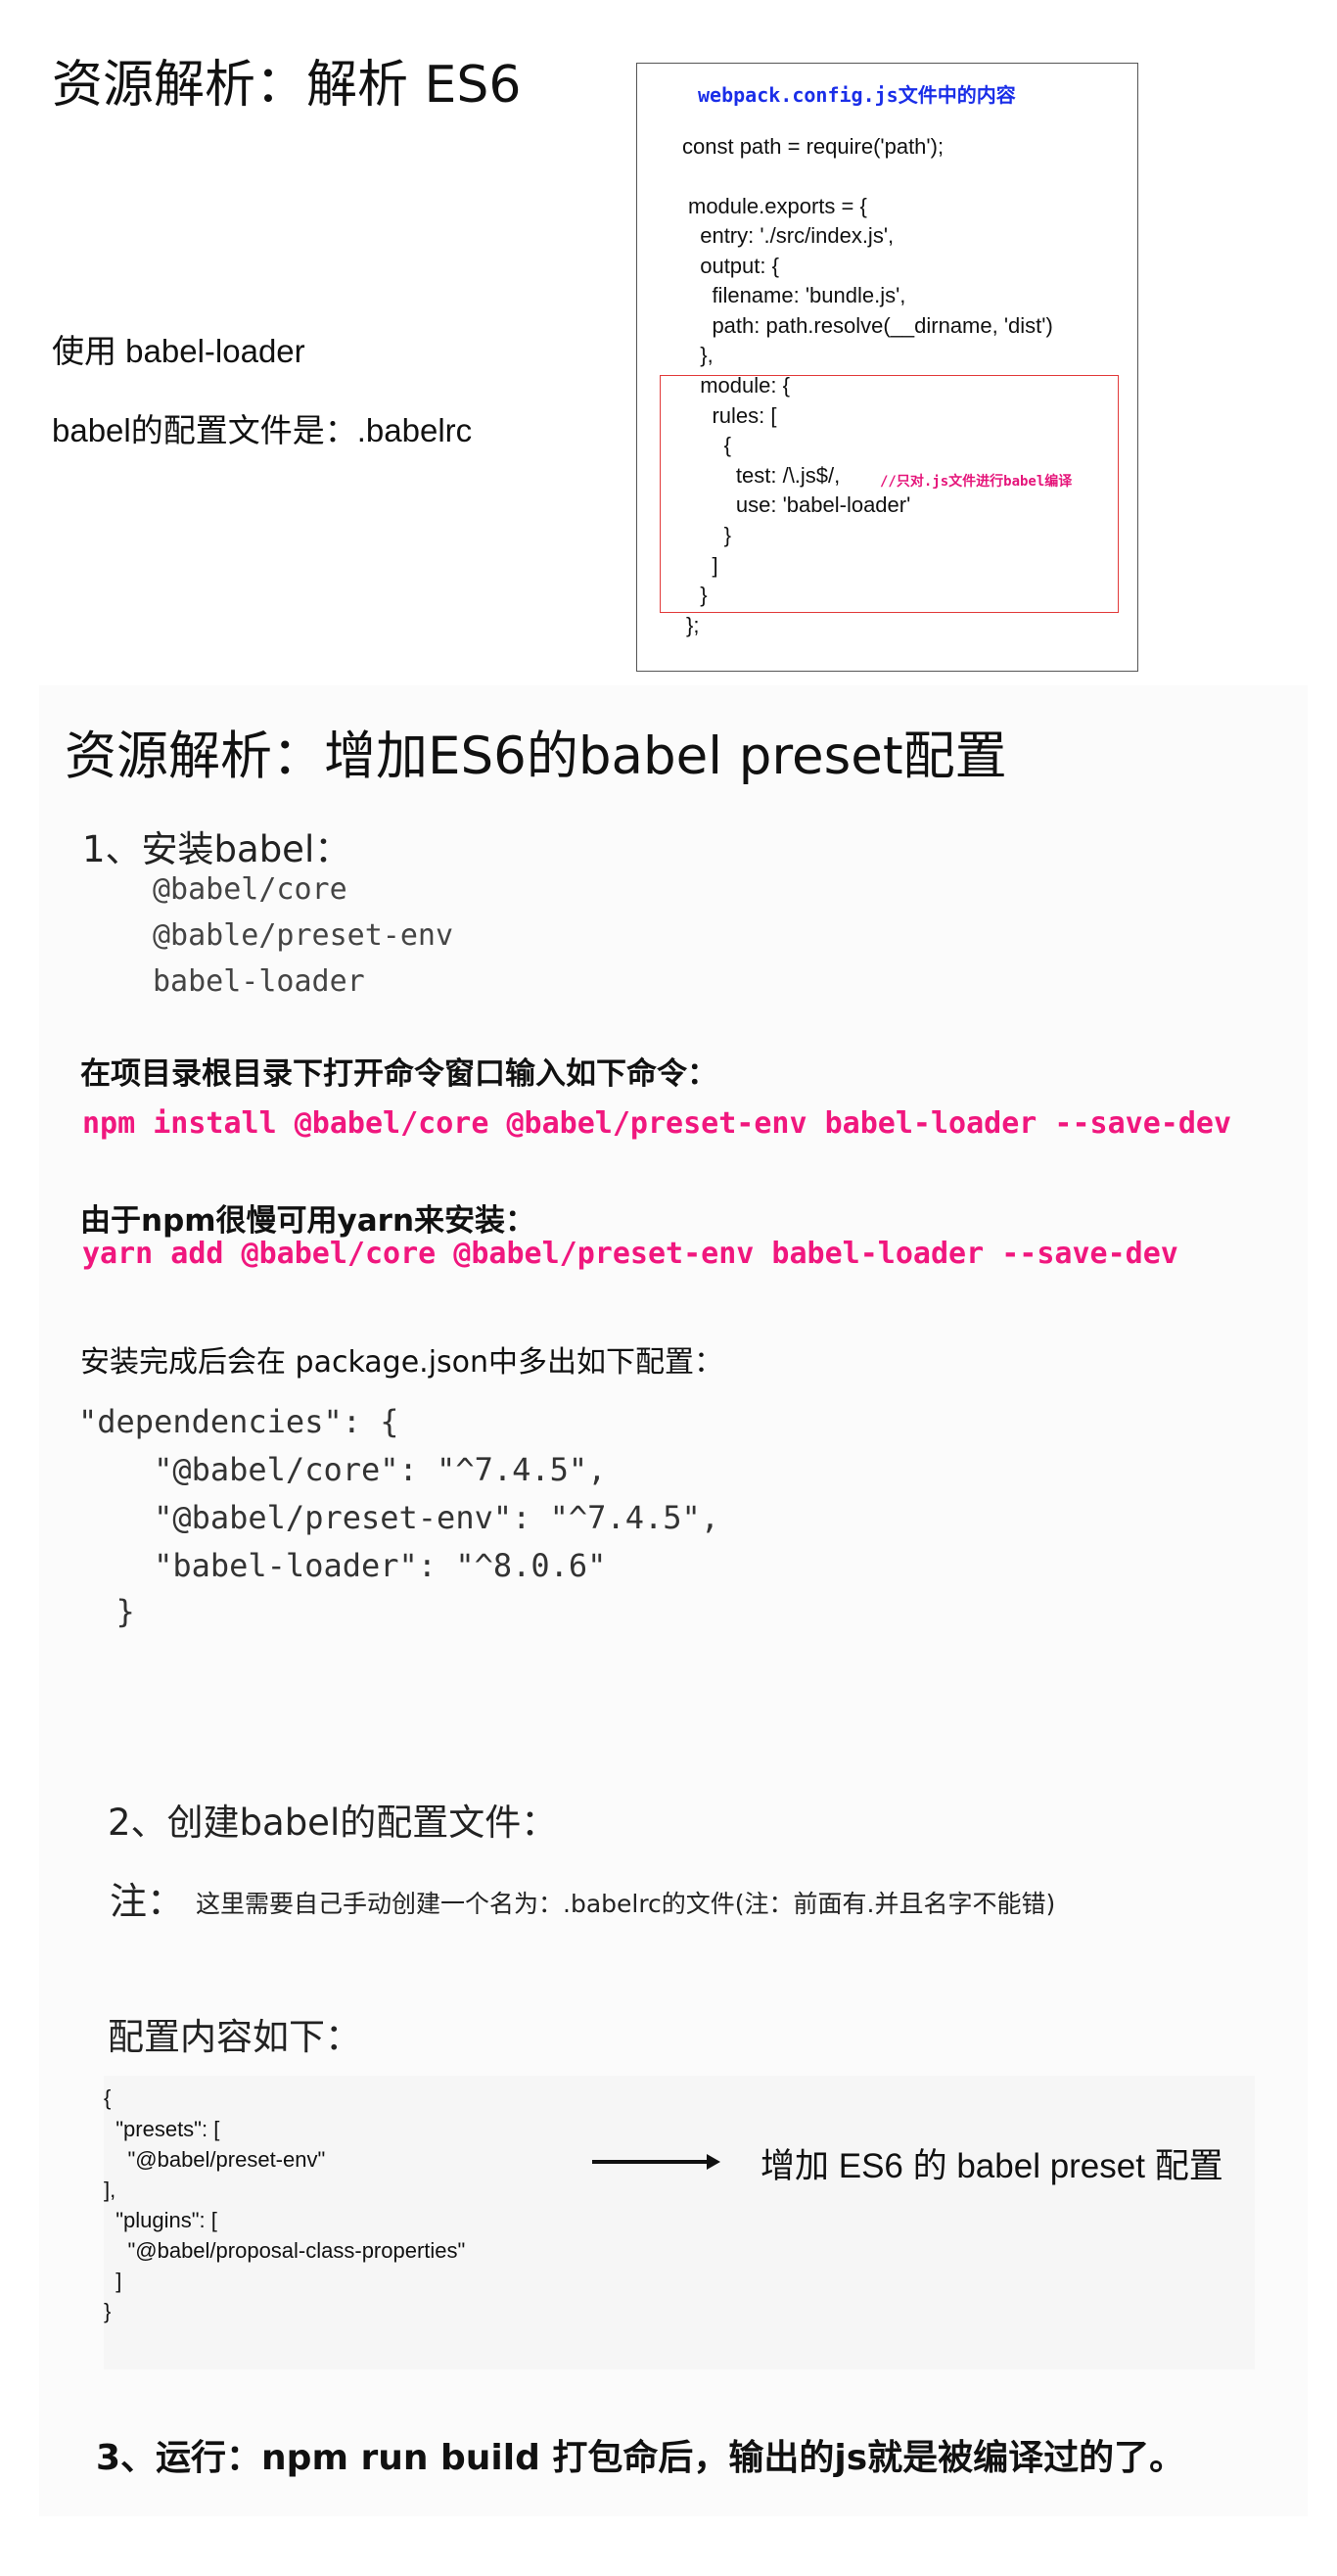 This screenshot has width=1337, height=2576. I want to click on code-line: module.exports = {, so click(777, 206).